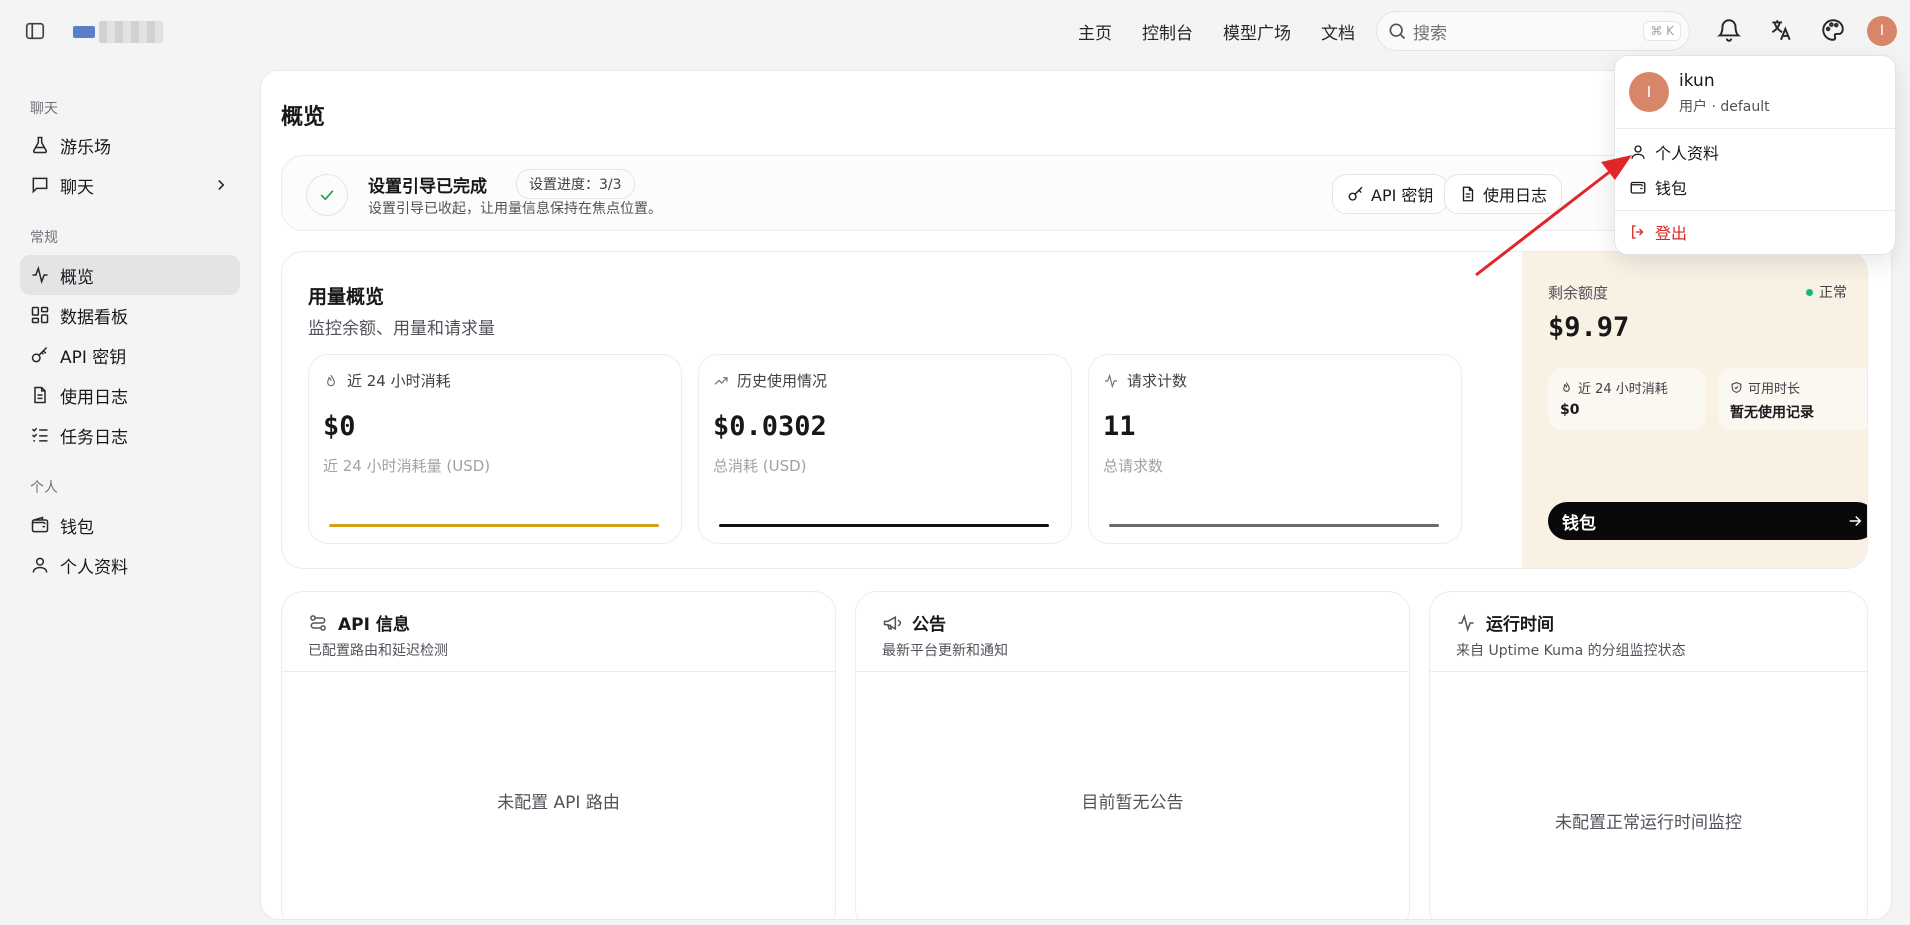  I want to click on user-name: ikun, so click(1697, 81).